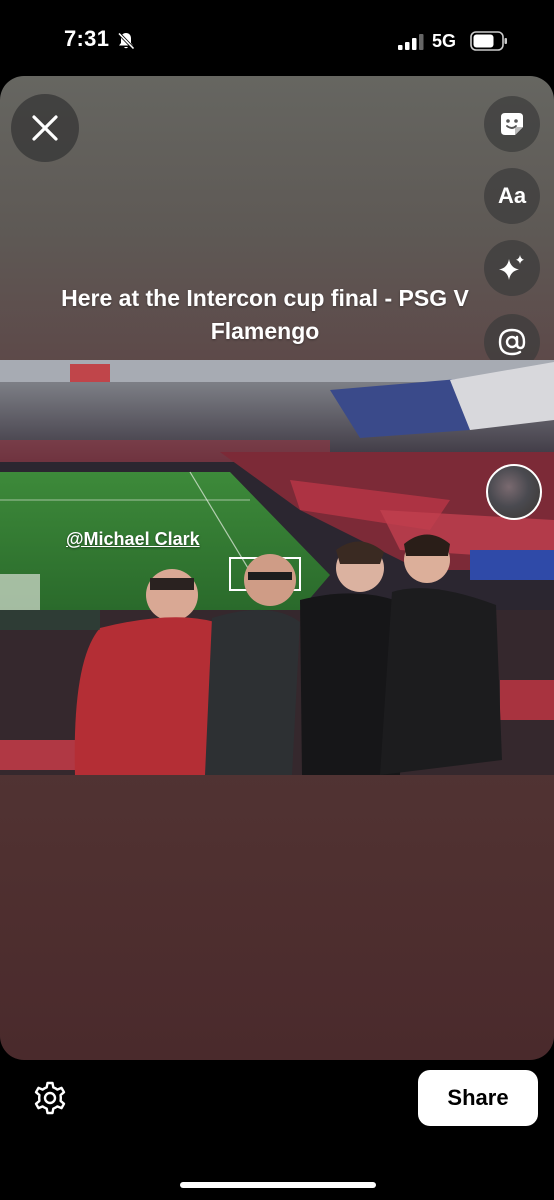 The image size is (554, 1200). Describe the element at coordinates (278, 1185) in the screenshot. I see `home-indicator` at that location.